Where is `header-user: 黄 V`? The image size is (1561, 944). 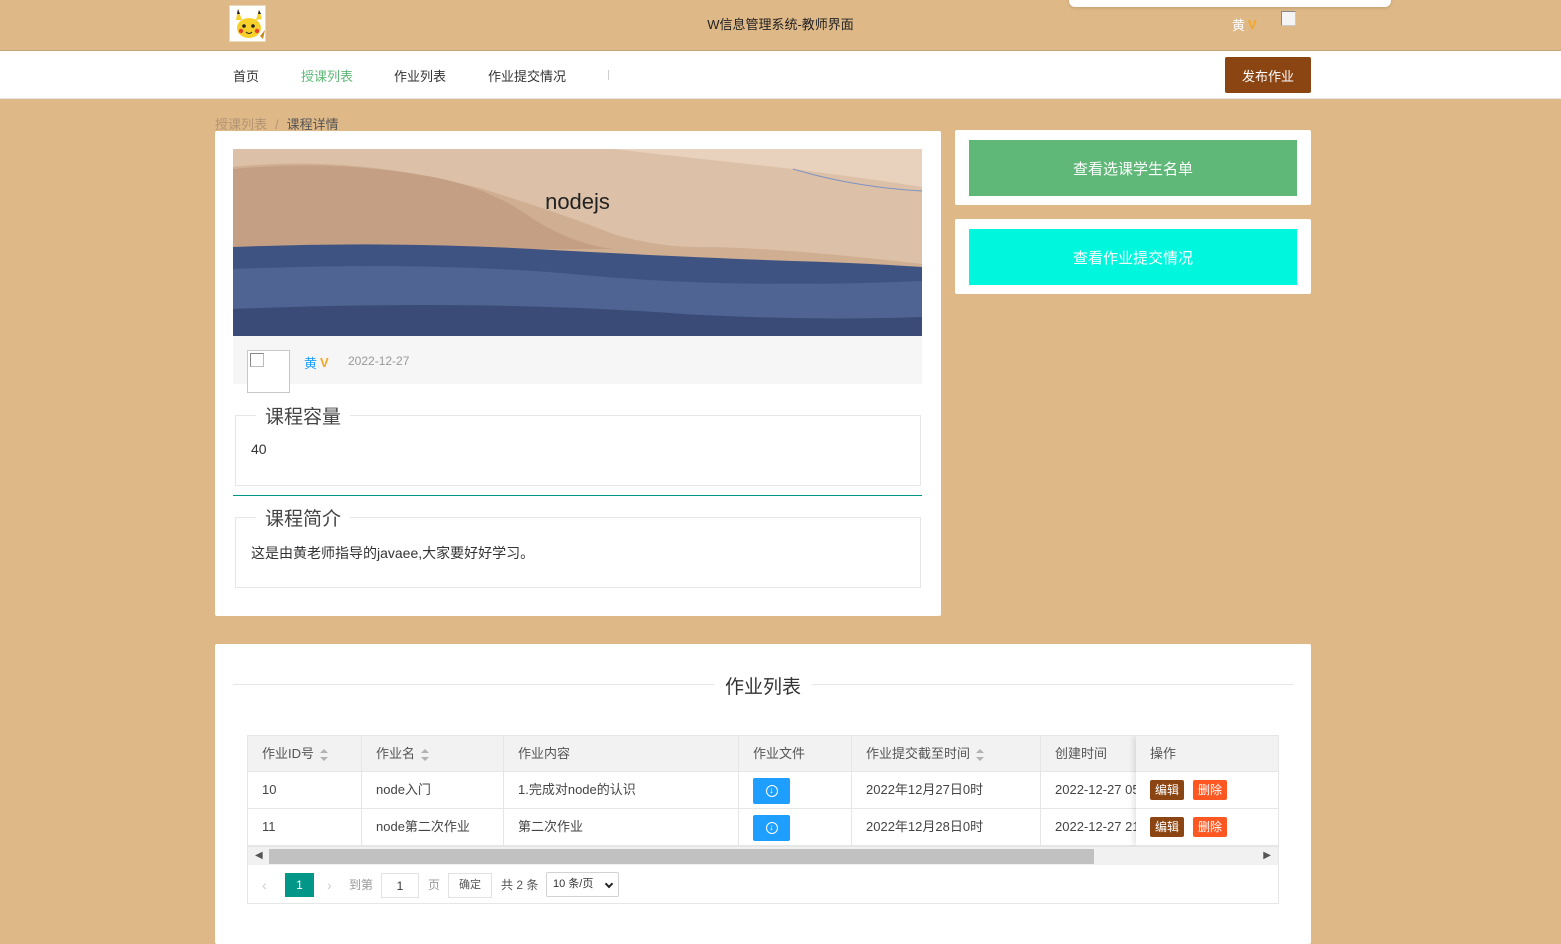 header-user: 黄 V is located at coordinates (1244, 24).